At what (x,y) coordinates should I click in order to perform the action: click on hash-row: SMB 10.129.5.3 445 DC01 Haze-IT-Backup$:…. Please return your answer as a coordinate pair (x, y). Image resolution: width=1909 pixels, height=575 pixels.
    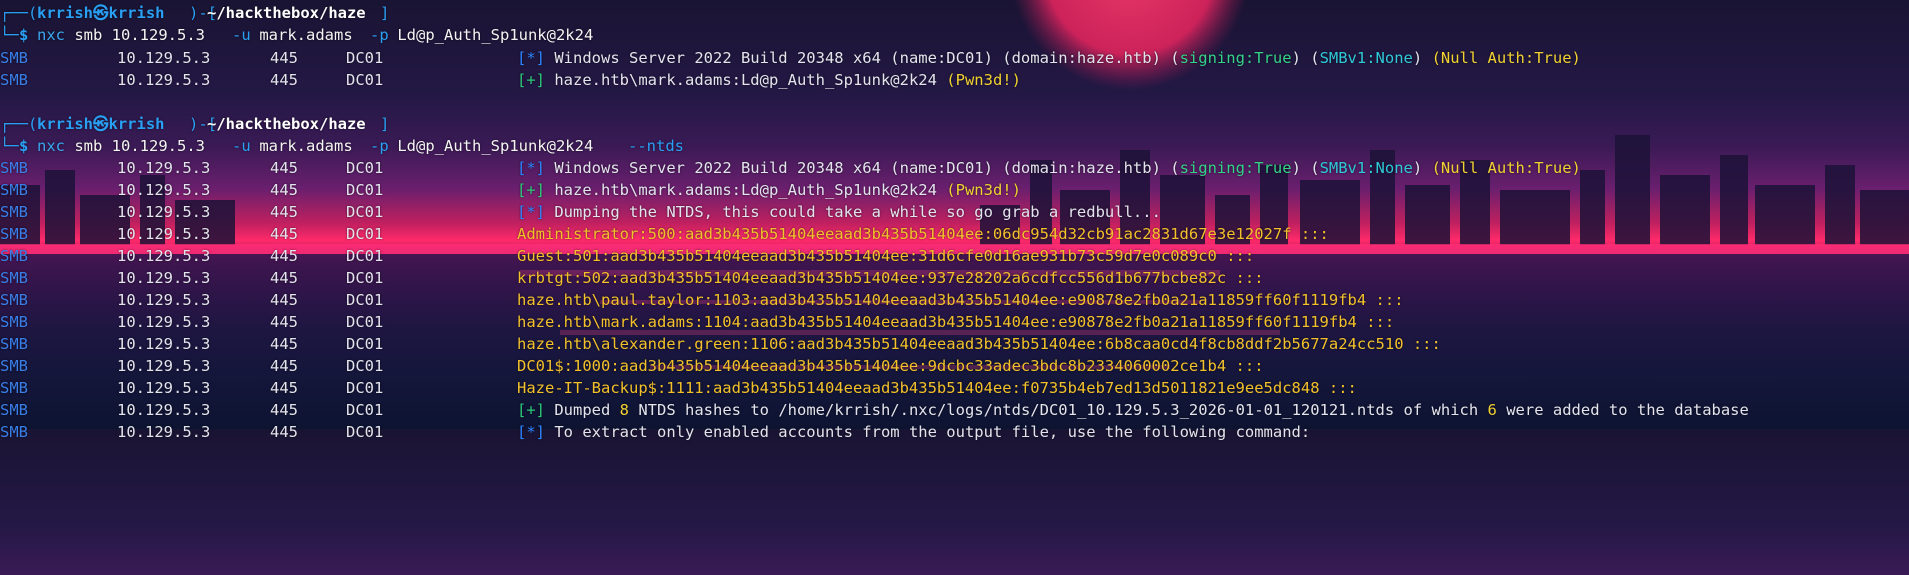
    Looking at the image, I should click on (954, 388).